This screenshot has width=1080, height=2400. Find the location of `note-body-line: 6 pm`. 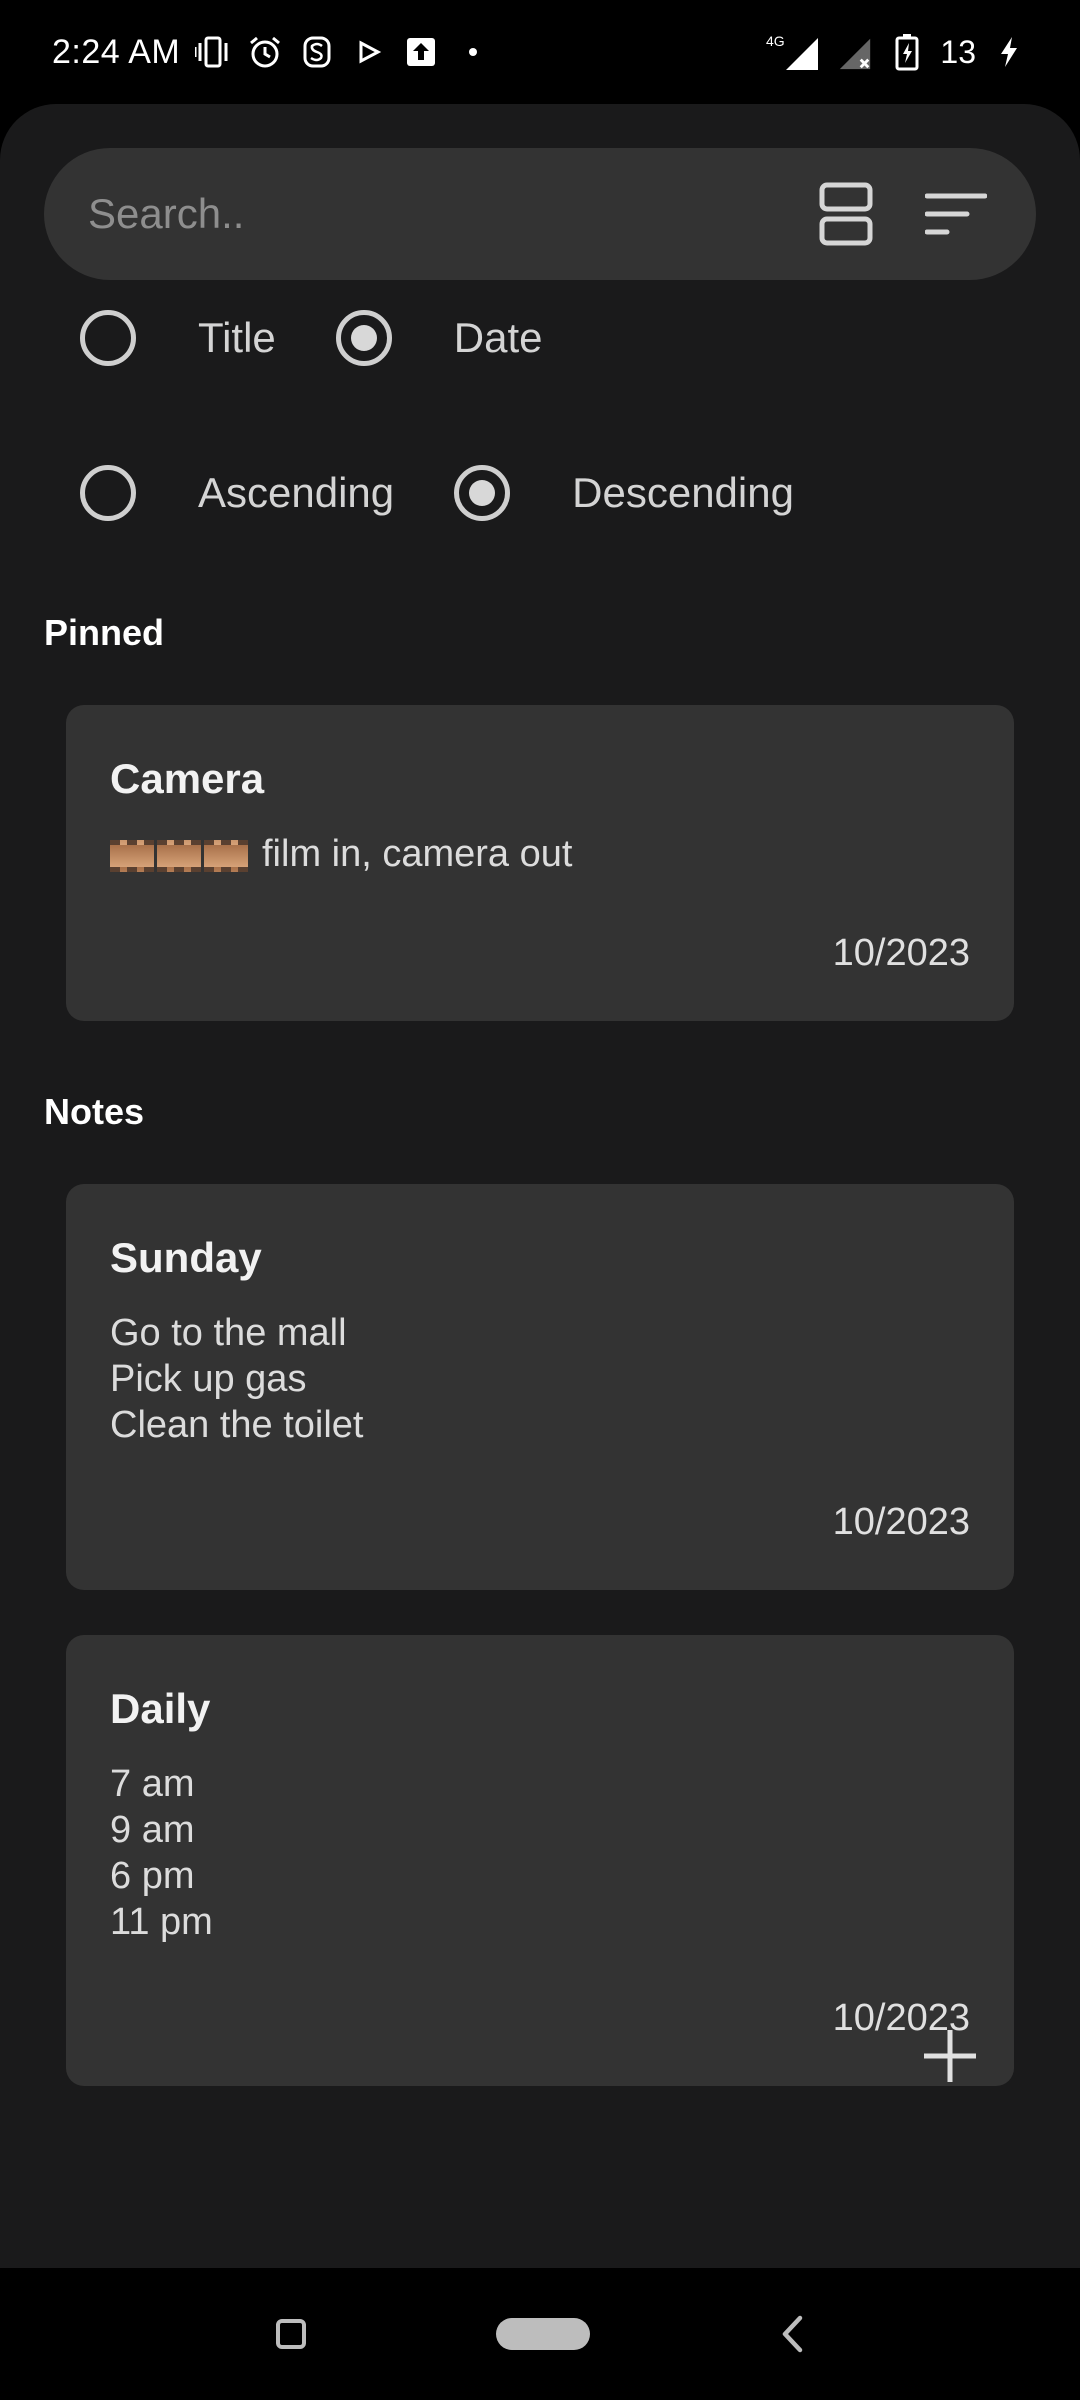

note-body-line: 6 pm is located at coordinates (152, 1876).